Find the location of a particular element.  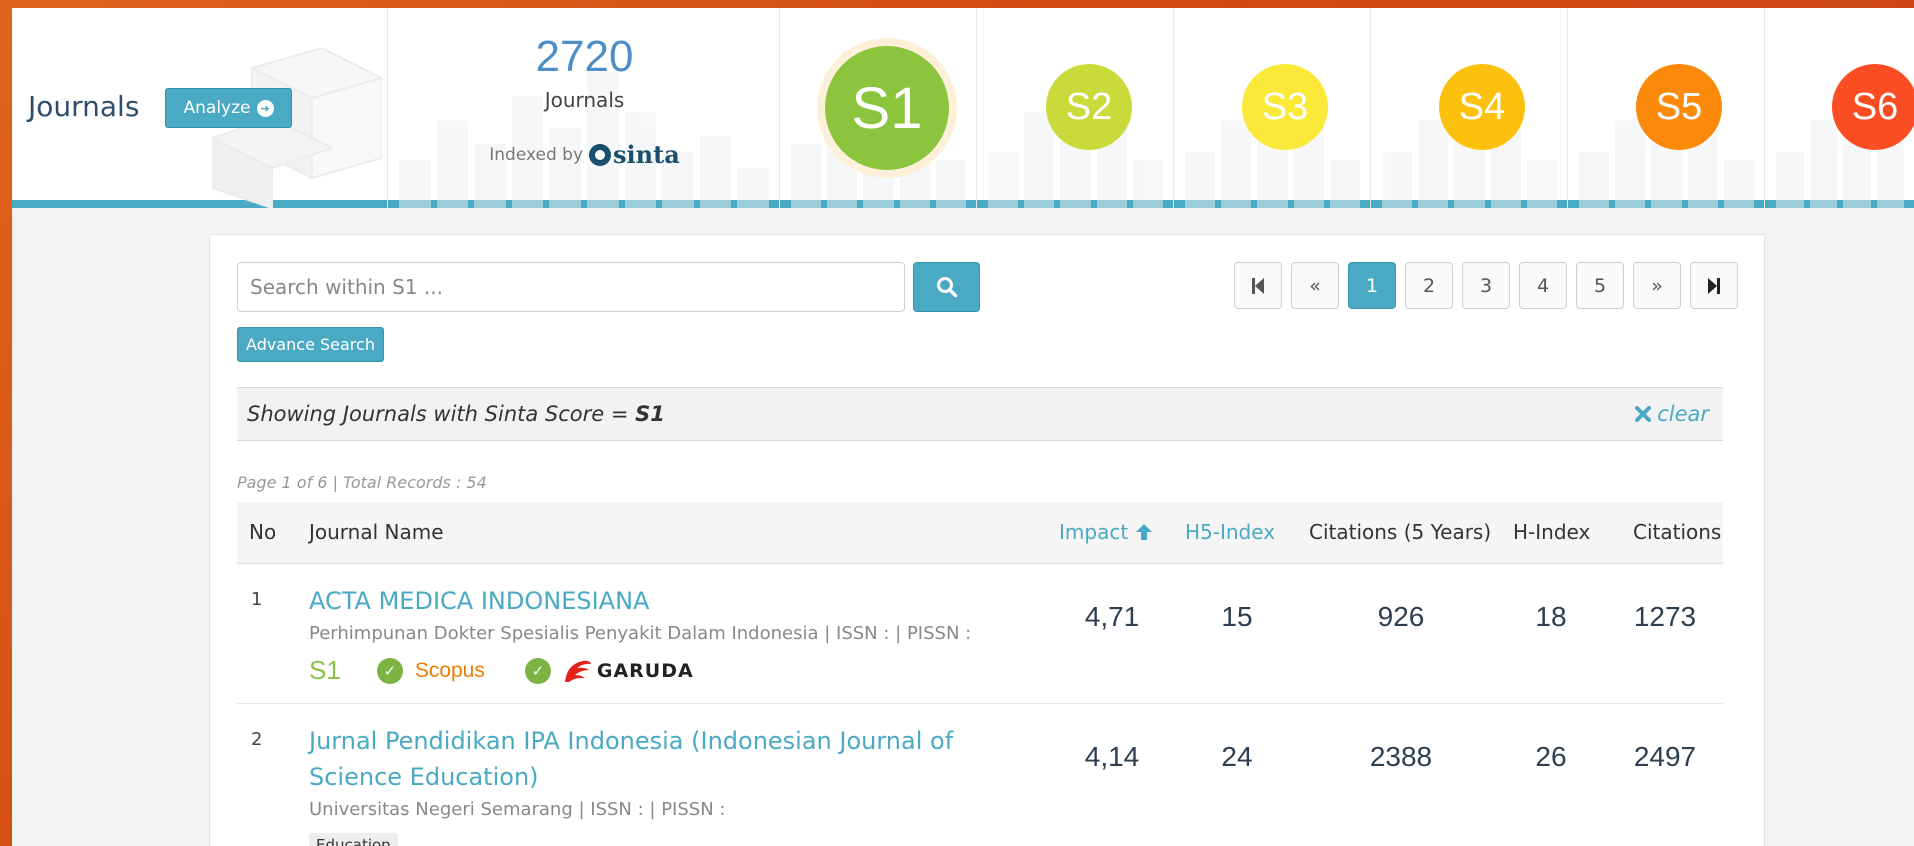

filter-value: S1 is located at coordinates (650, 414).